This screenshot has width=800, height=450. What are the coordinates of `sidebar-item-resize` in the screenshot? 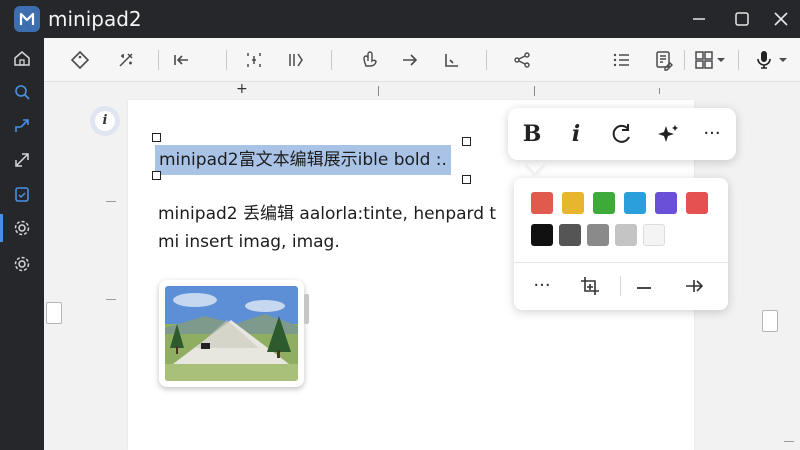 It's located at (22, 160).